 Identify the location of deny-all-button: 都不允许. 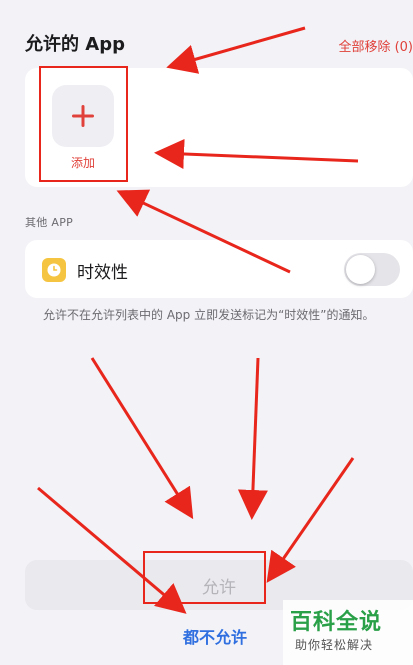
(215, 636).